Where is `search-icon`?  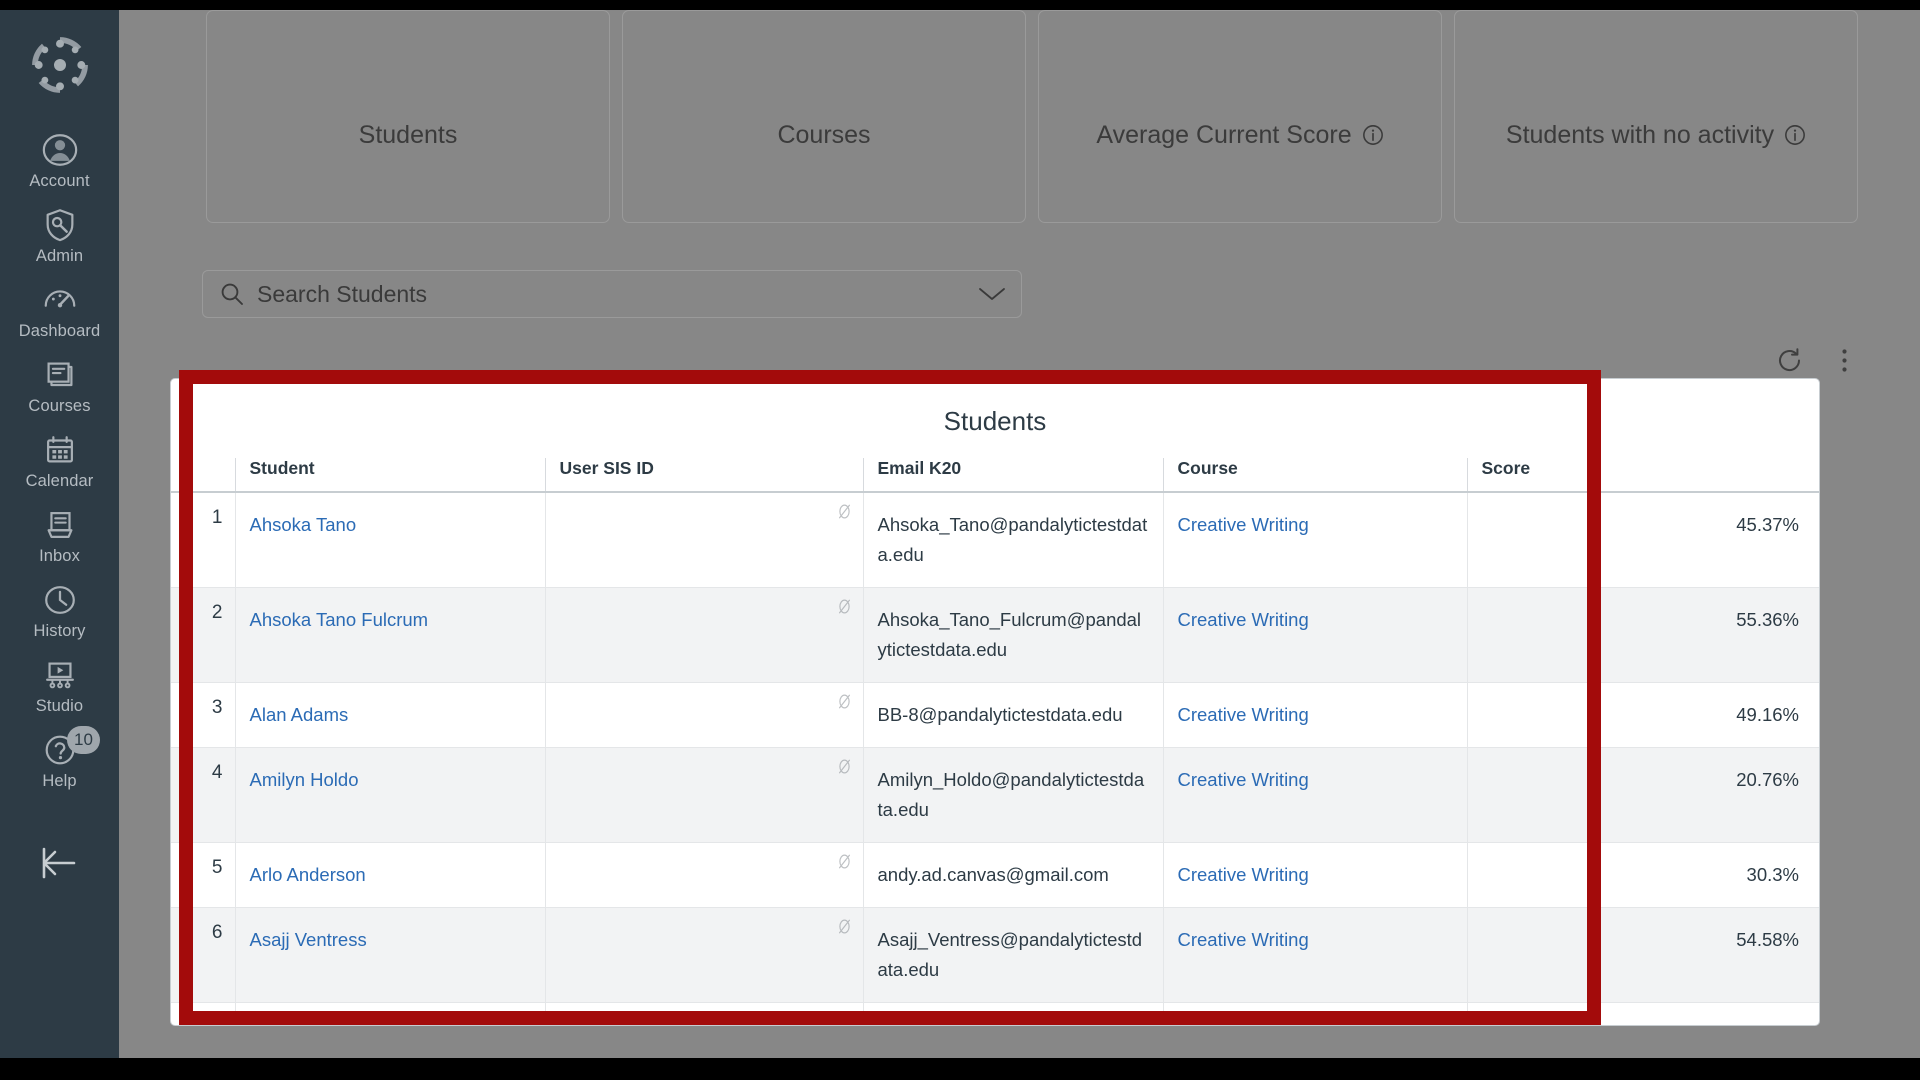 search-icon is located at coordinates (232, 294).